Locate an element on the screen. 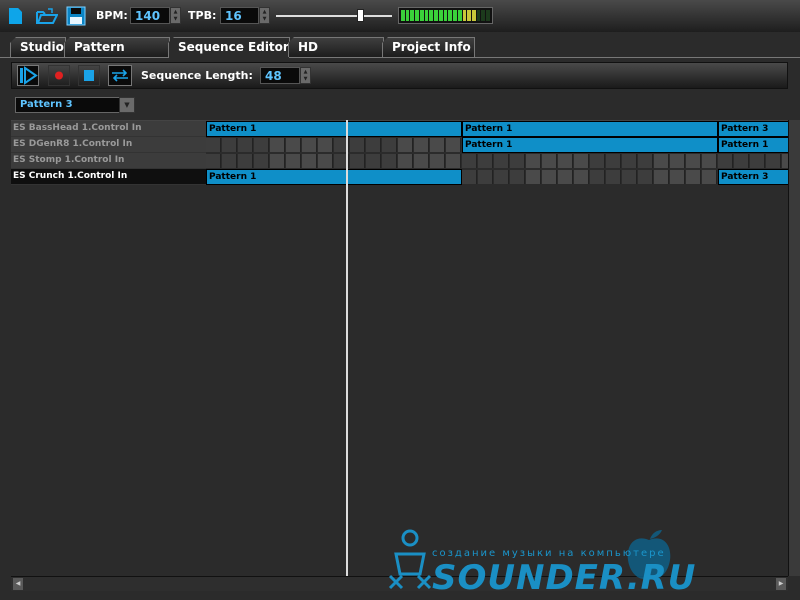  track-grid-row: Pattern 1 Pattern 3 is located at coordinates (497, 177).